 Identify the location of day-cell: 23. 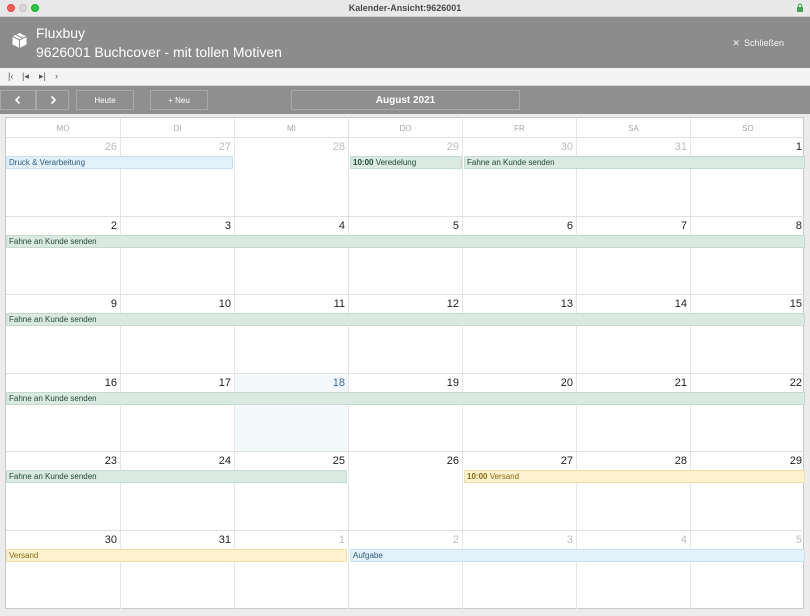
(63, 491).